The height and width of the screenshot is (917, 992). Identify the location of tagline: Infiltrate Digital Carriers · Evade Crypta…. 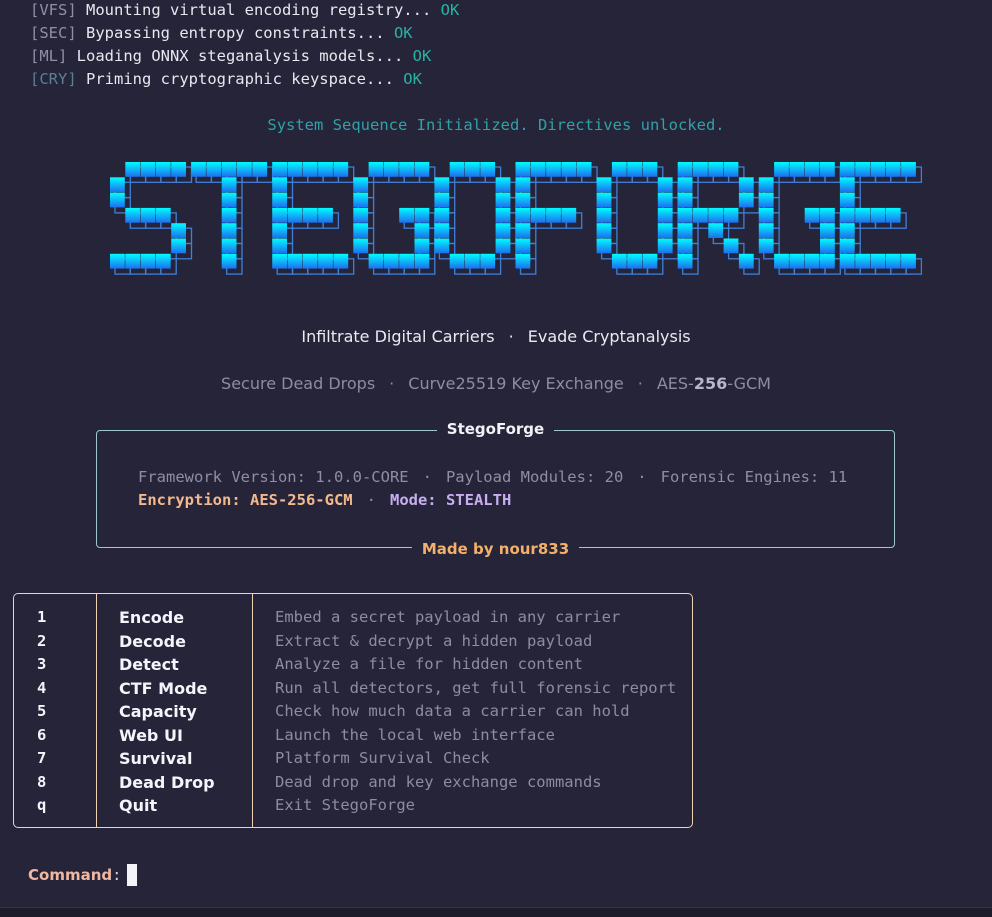
(496, 336).